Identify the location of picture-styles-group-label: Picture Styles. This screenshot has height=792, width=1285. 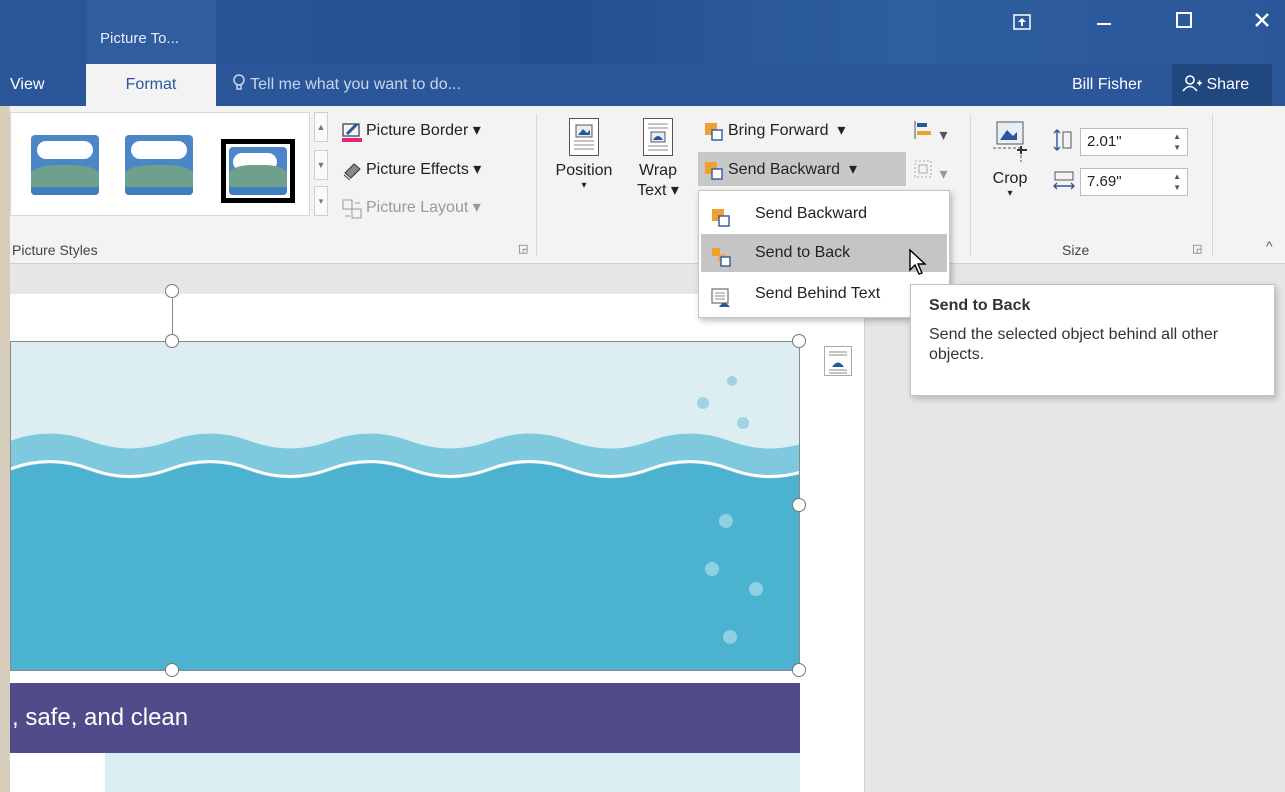
(55, 250).